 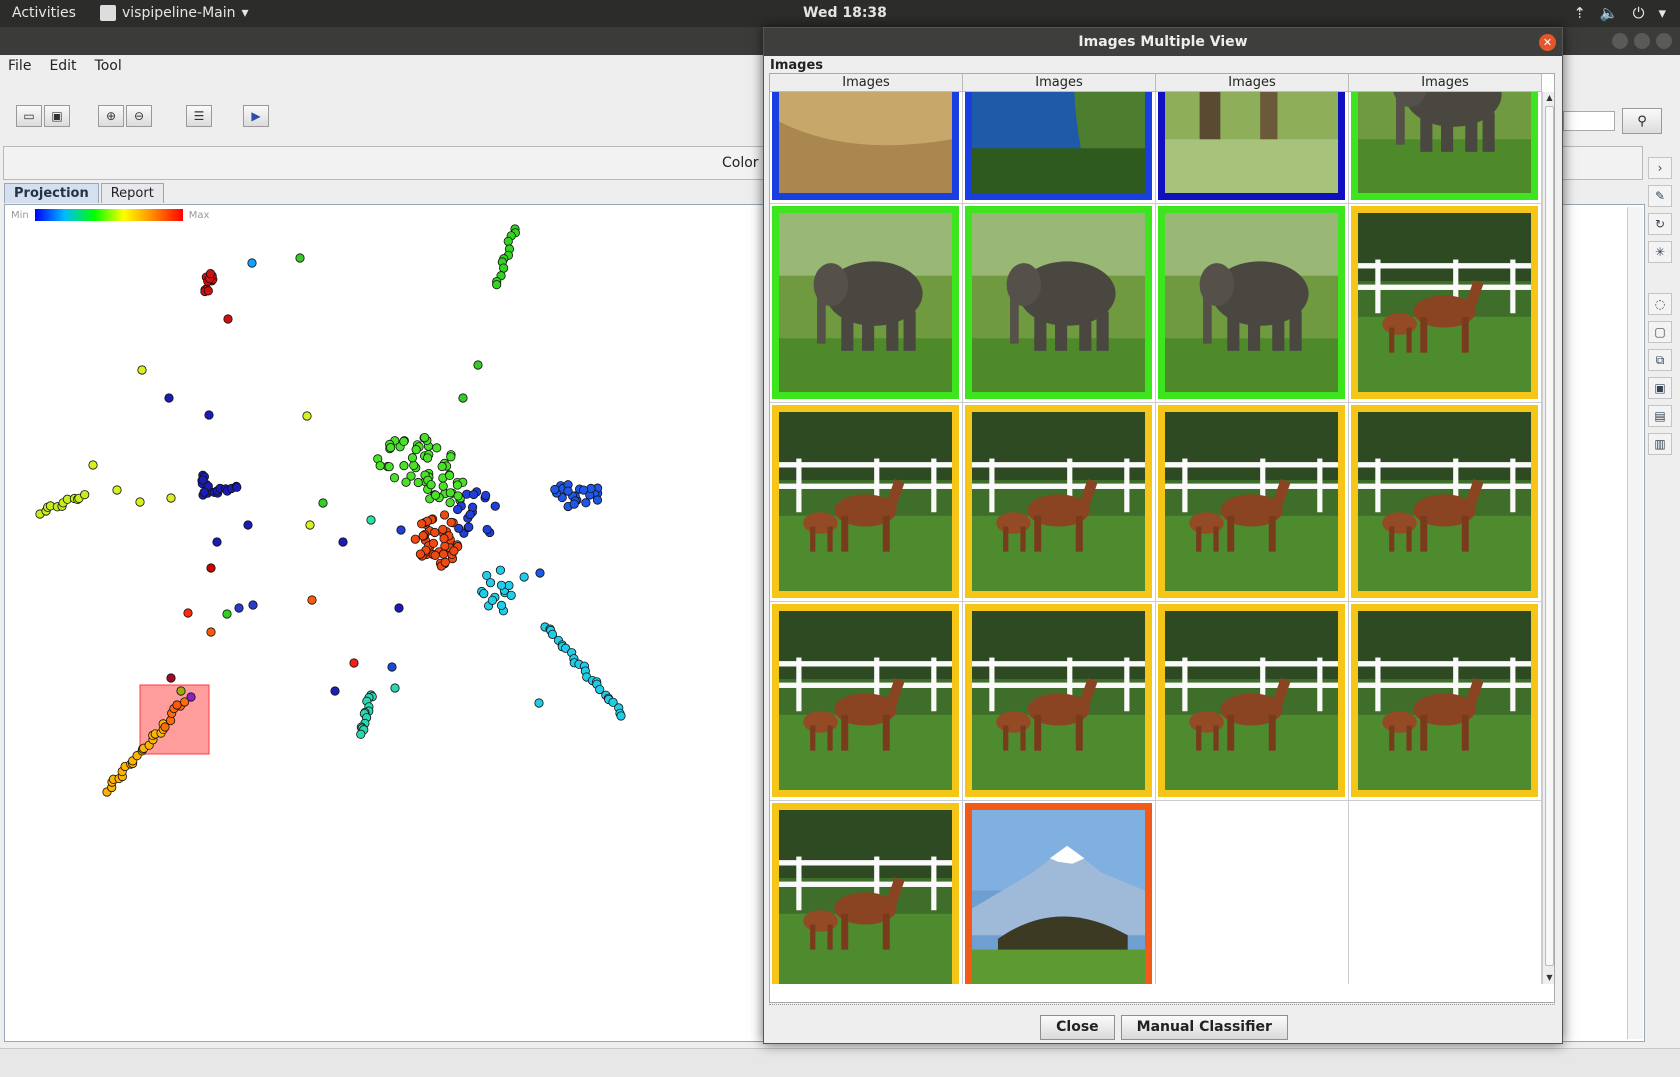 I want to click on system-tray: ⇡ 🔈 ⏻ ▾, so click(x=1619, y=13).